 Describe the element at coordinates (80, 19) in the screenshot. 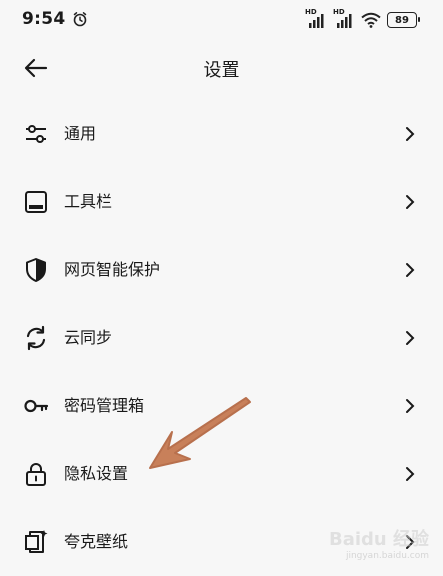

I see `alarm-icon` at that location.